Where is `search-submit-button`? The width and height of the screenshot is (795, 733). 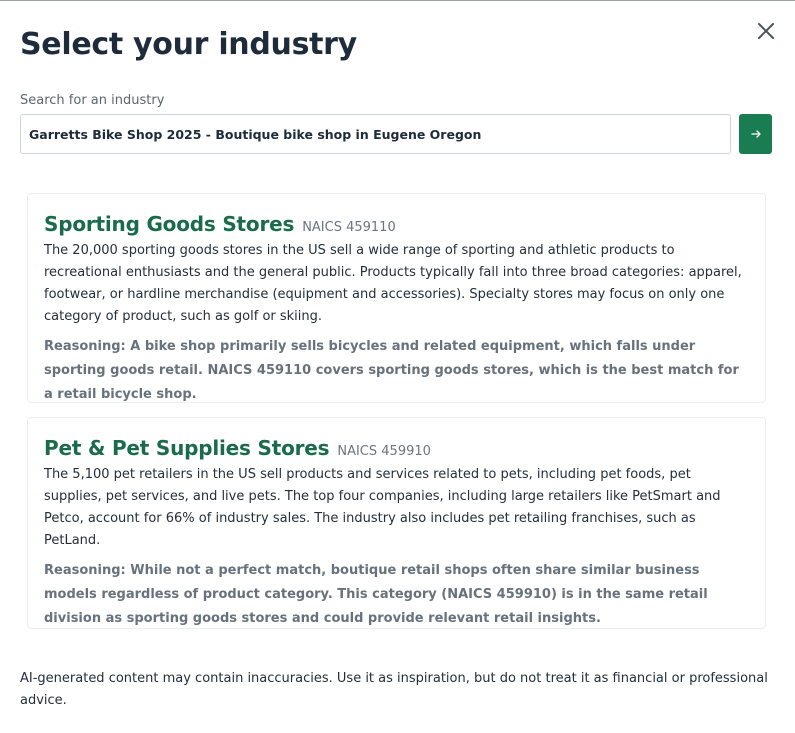 search-submit-button is located at coordinates (755, 134).